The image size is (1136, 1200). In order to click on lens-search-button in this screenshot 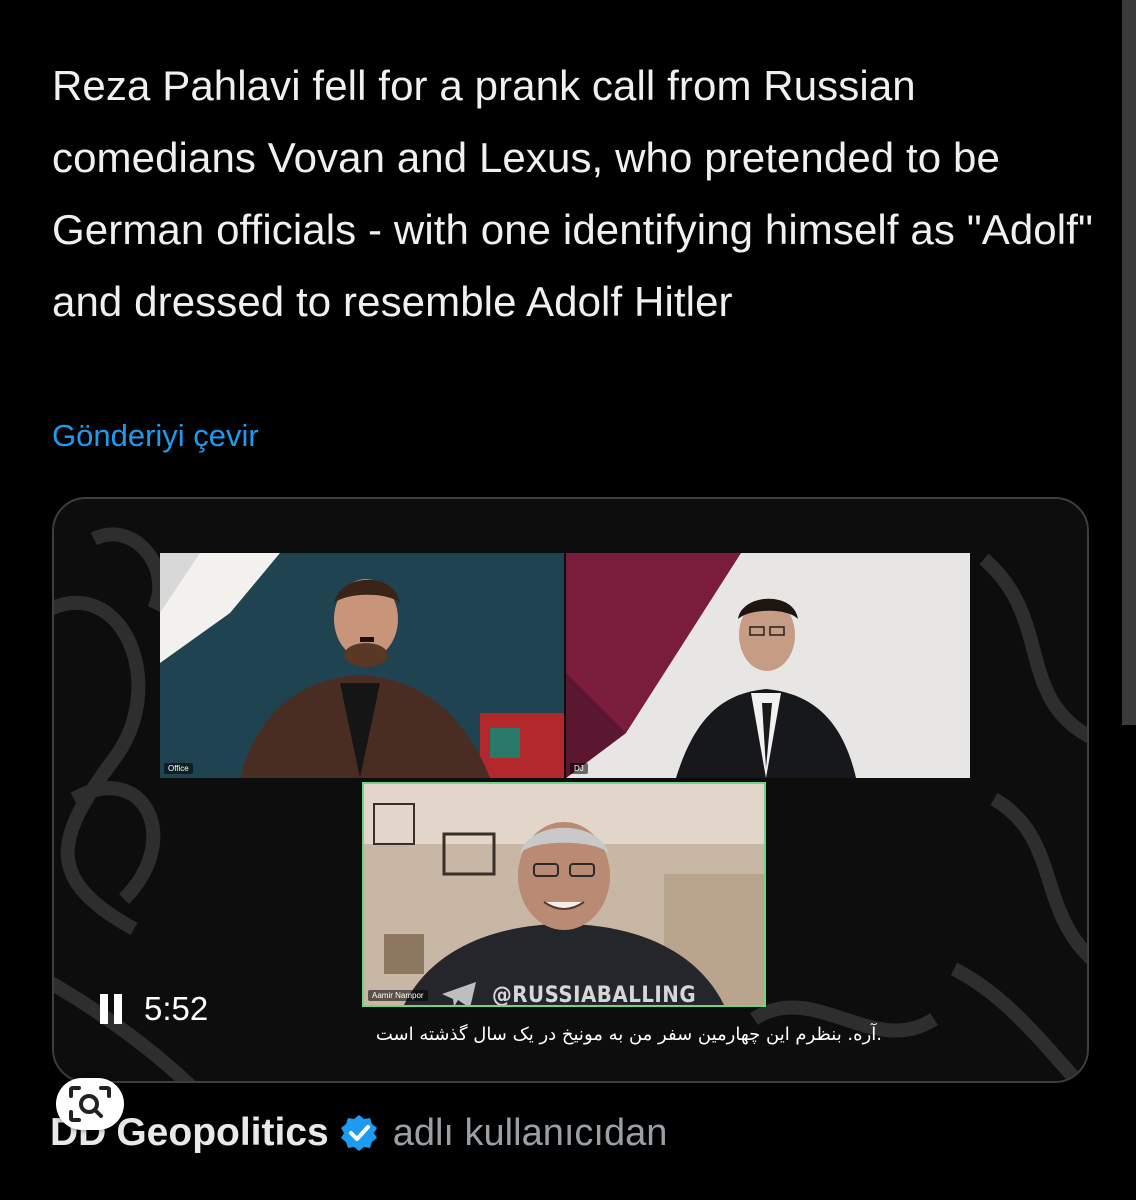, I will do `click(90, 1104)`.